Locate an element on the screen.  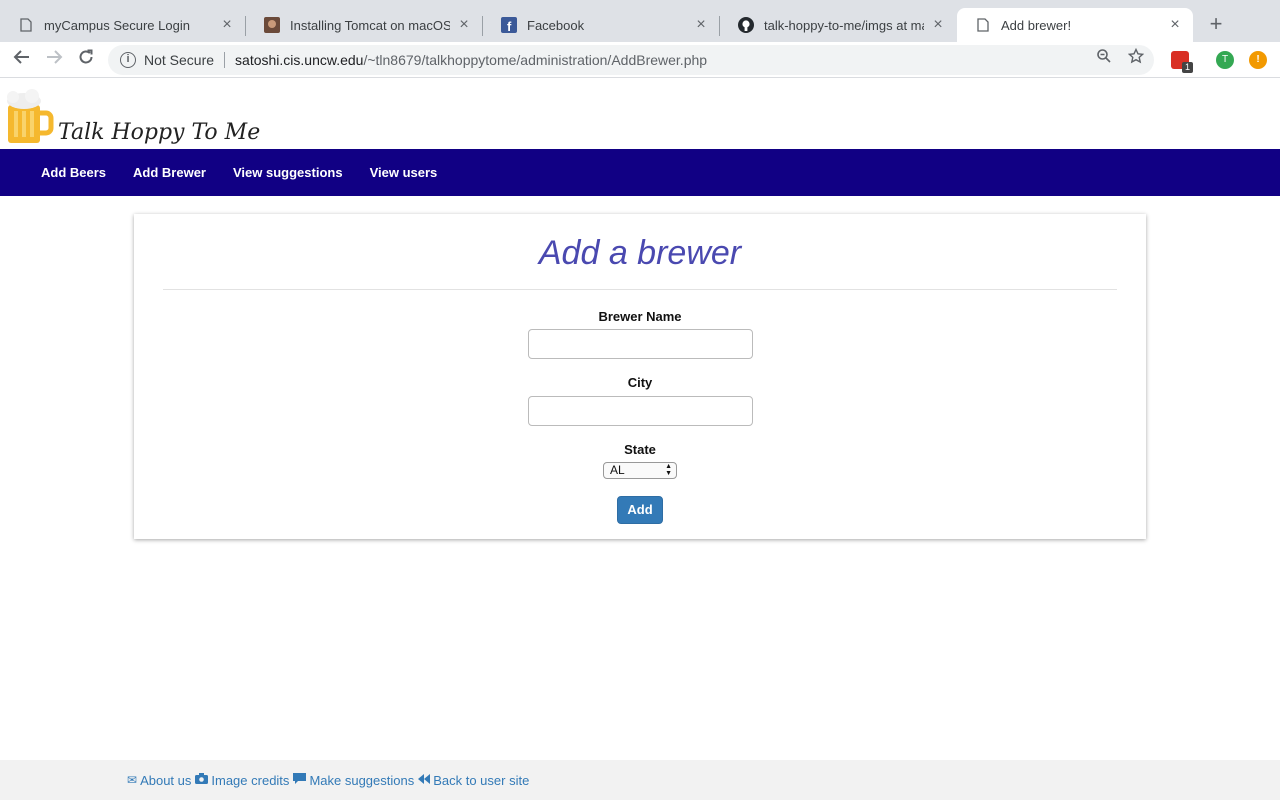
brewer-name-input is located at coordinates (640, 344).